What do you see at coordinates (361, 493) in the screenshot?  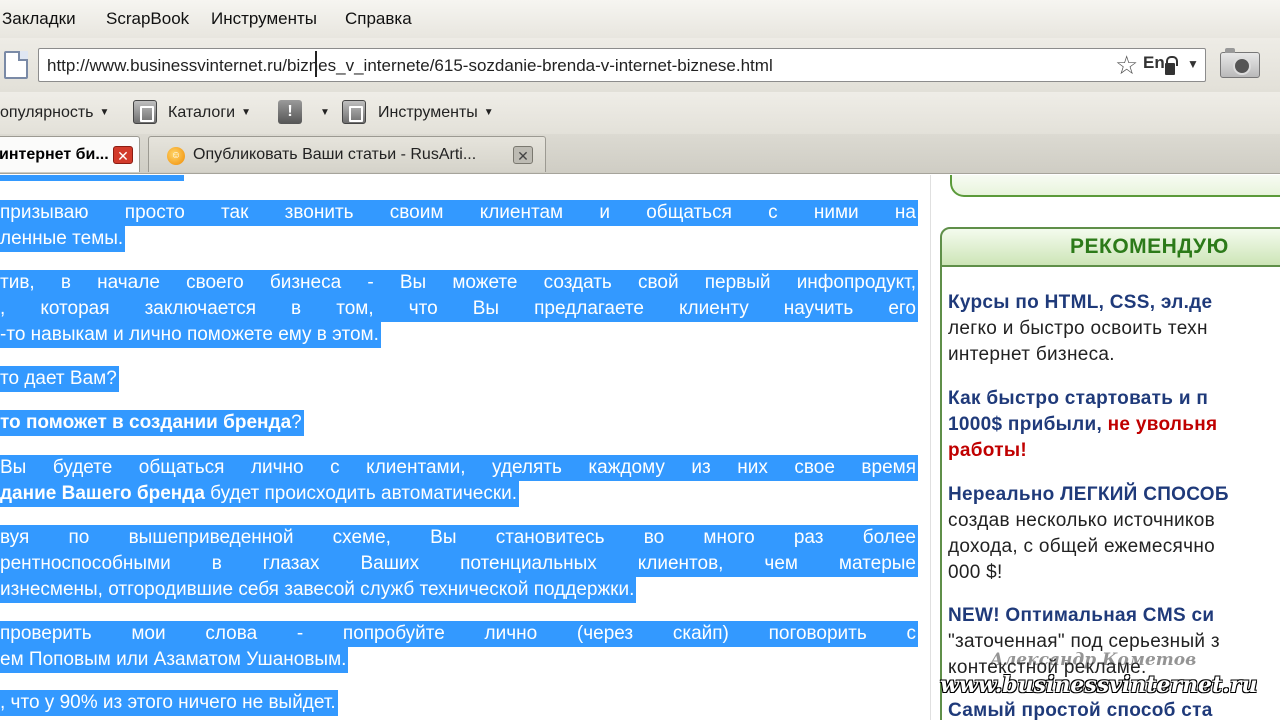 I see `line-rest: будет происходить автоматически.` at bounding box center [361, 493].